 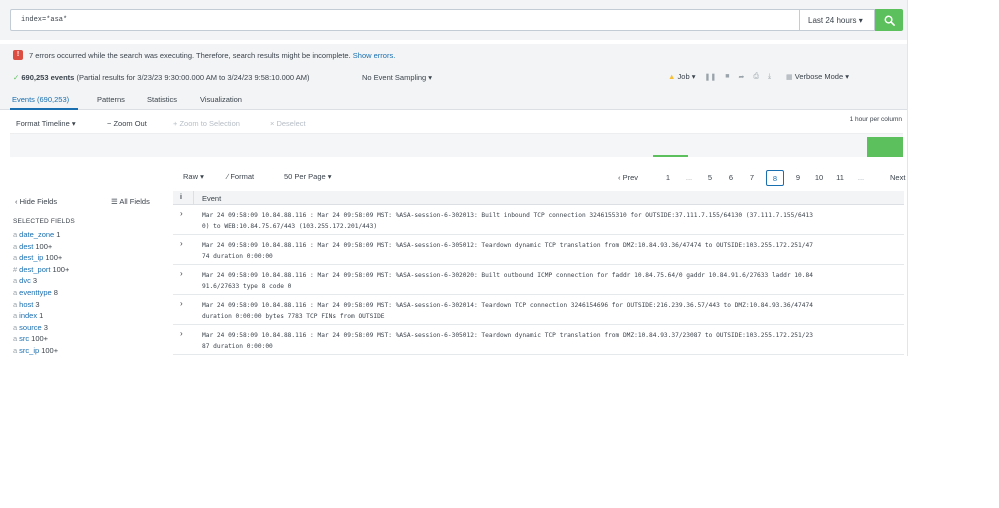 What do you see at coordinates (41, 350) in the screenshot?
I see `field-item: a src_ip 100+` at bounding box center [41, 350].